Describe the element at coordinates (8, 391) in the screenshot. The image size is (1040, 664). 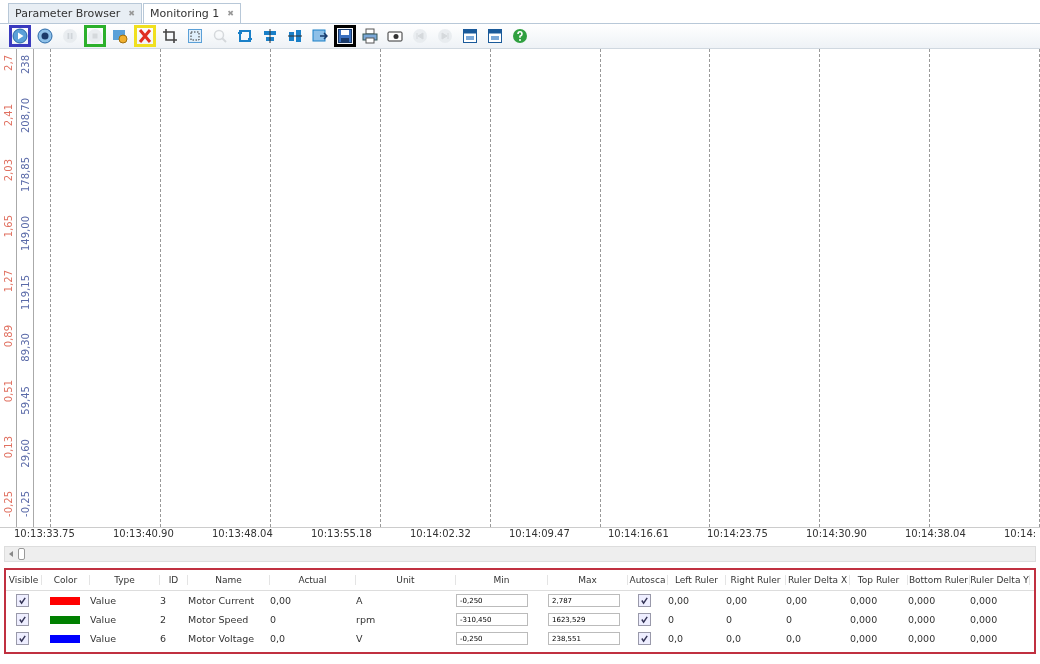
I see `axis-label: 0,51` at that location.